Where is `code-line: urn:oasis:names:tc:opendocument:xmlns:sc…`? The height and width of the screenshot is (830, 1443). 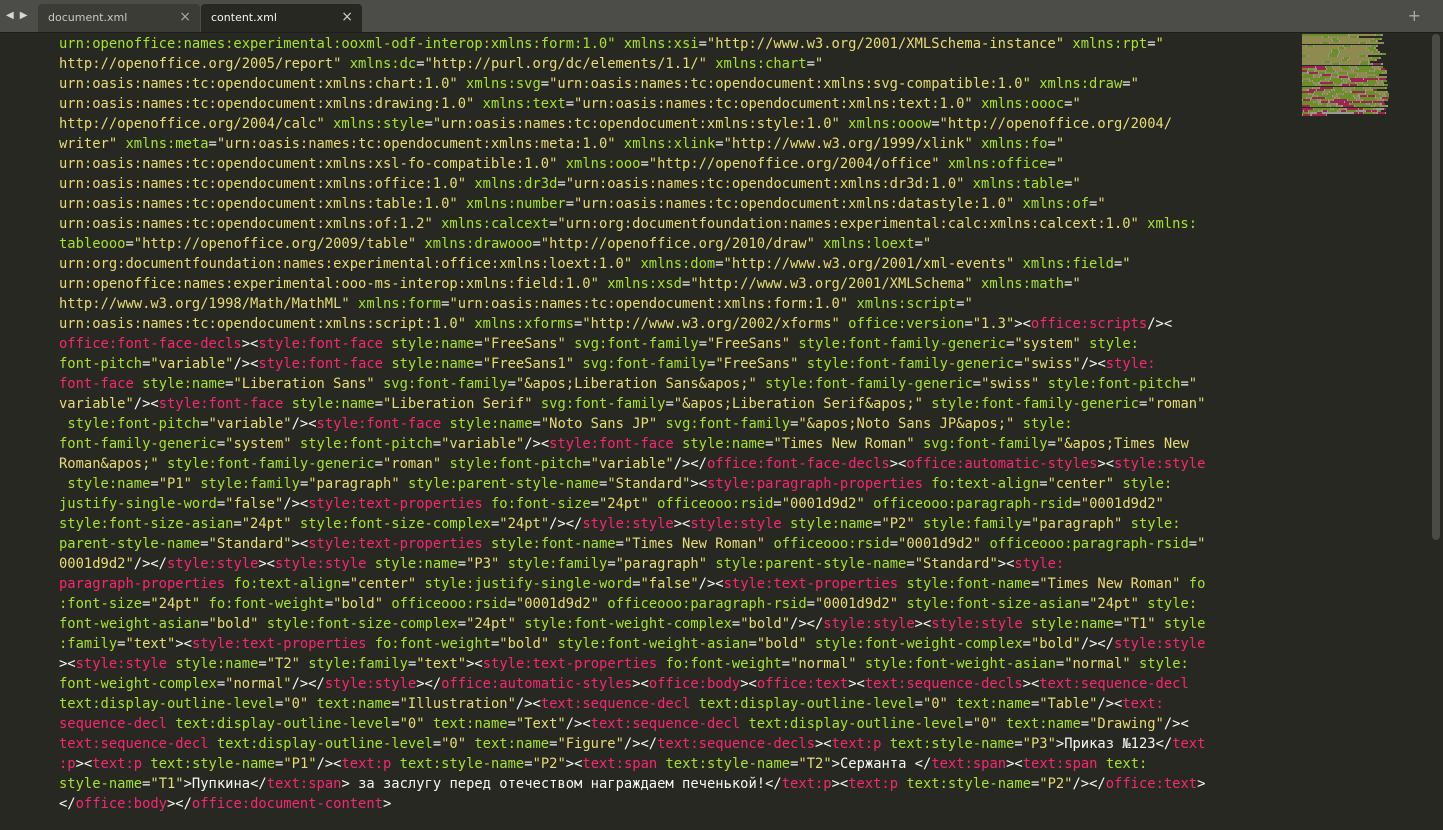 code-line: urn:oasis:names:tc:opendocument:xmlns:sc… is located at coordinates (615, 324).